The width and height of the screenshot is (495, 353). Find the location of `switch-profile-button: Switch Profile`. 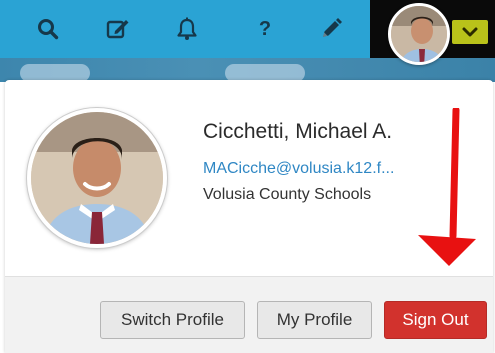

switch-profile-button: Switch Profile is located at coordinates (172, 320).